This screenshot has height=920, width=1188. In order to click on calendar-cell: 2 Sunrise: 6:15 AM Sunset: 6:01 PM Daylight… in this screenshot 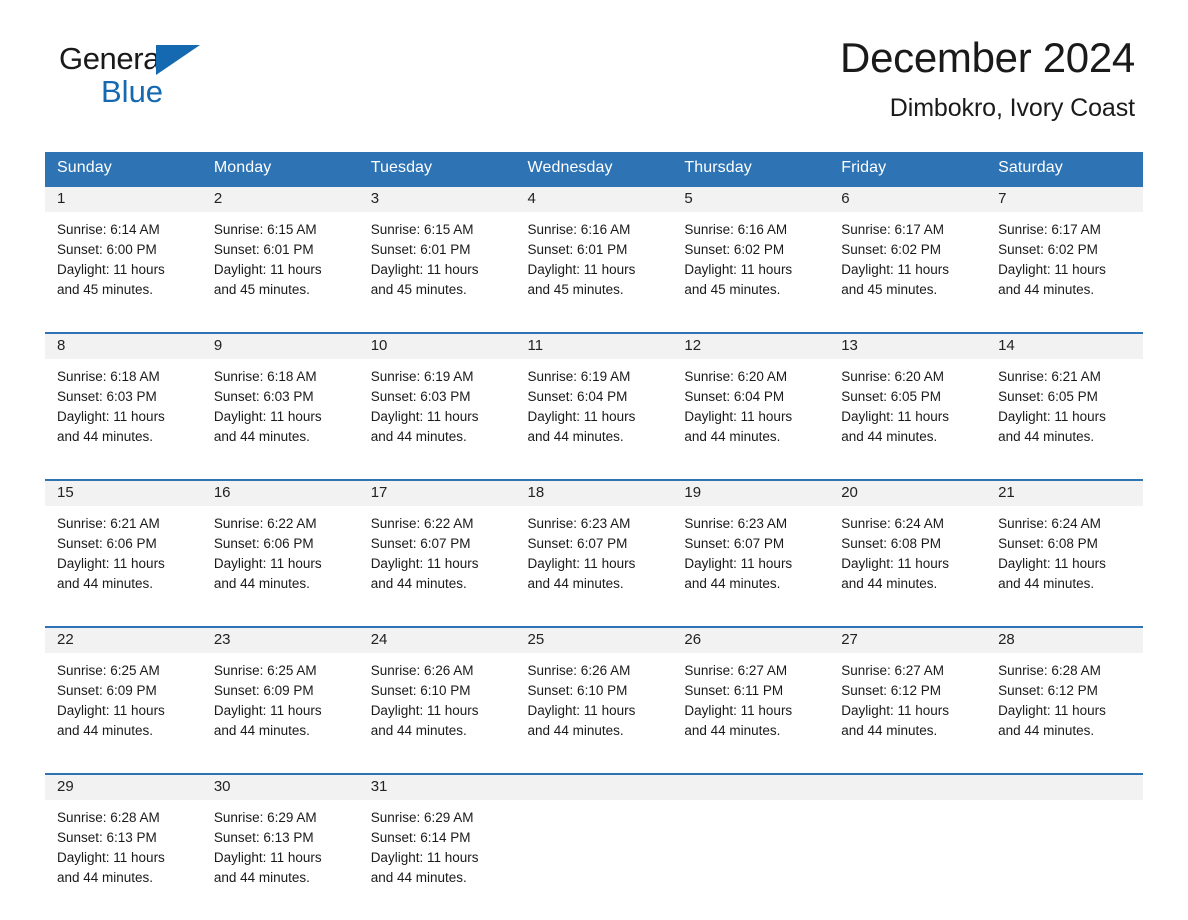, I will do `click(280, 252)`.